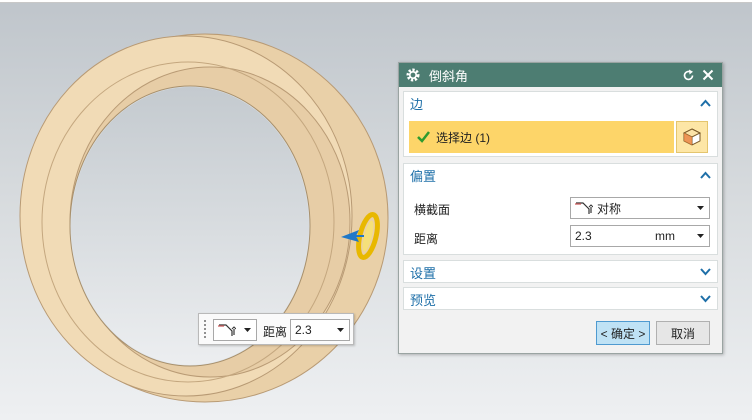 Image resolution: width=752 pixels, height=420 pixels. What do you see at coordinates (640, 236) in the screenshot?
I see `distance-input: 2.3 mm` at bounding box center [640, 236].